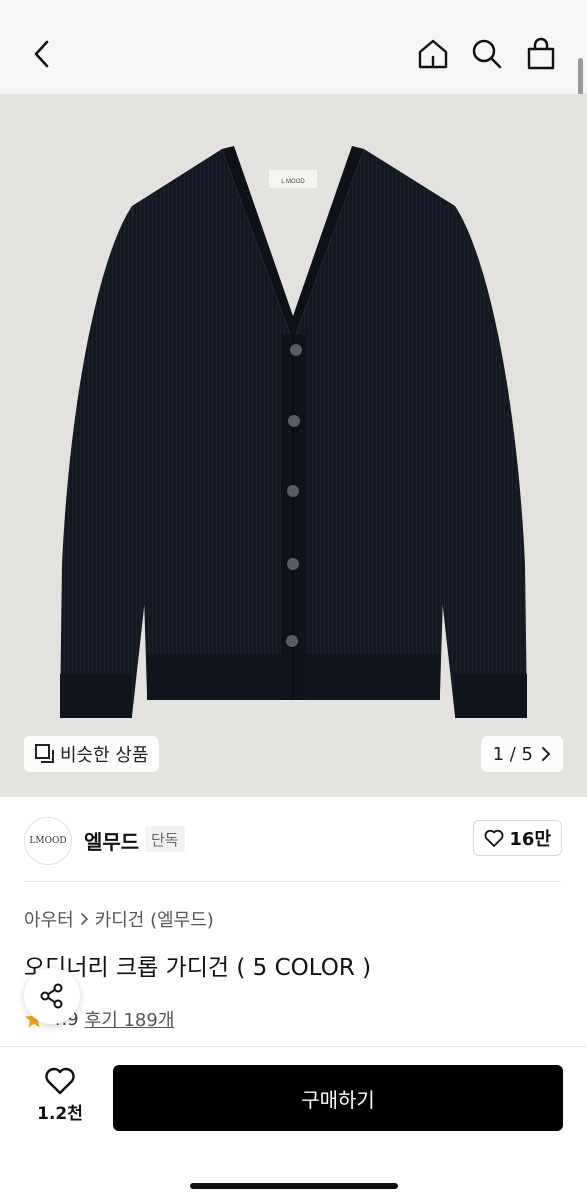 This screenshot has width=587, height=1200. Describe the element at coordinates (44, 753) in the screenshot. I see `copy-icon` at that location.